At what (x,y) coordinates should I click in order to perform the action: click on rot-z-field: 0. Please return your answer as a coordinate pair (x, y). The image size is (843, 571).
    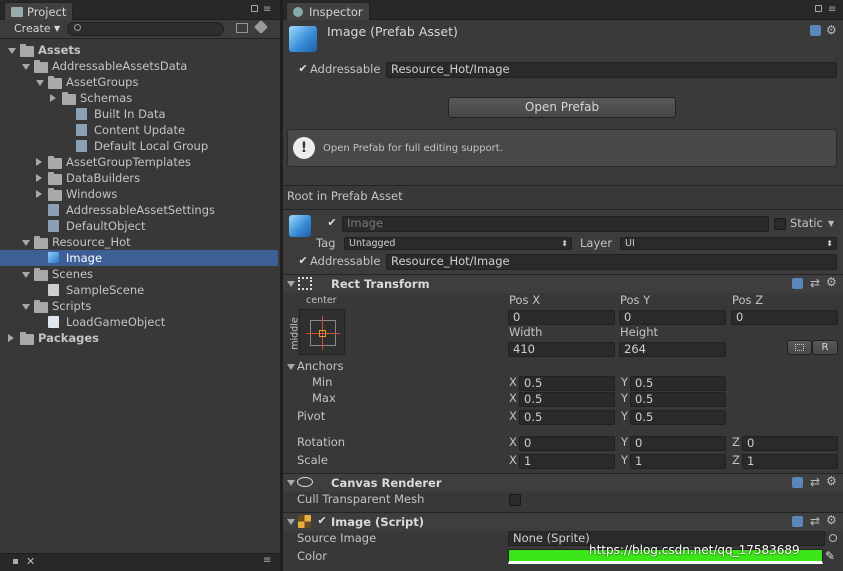
    Looking at the image, I should click on (790, 443).